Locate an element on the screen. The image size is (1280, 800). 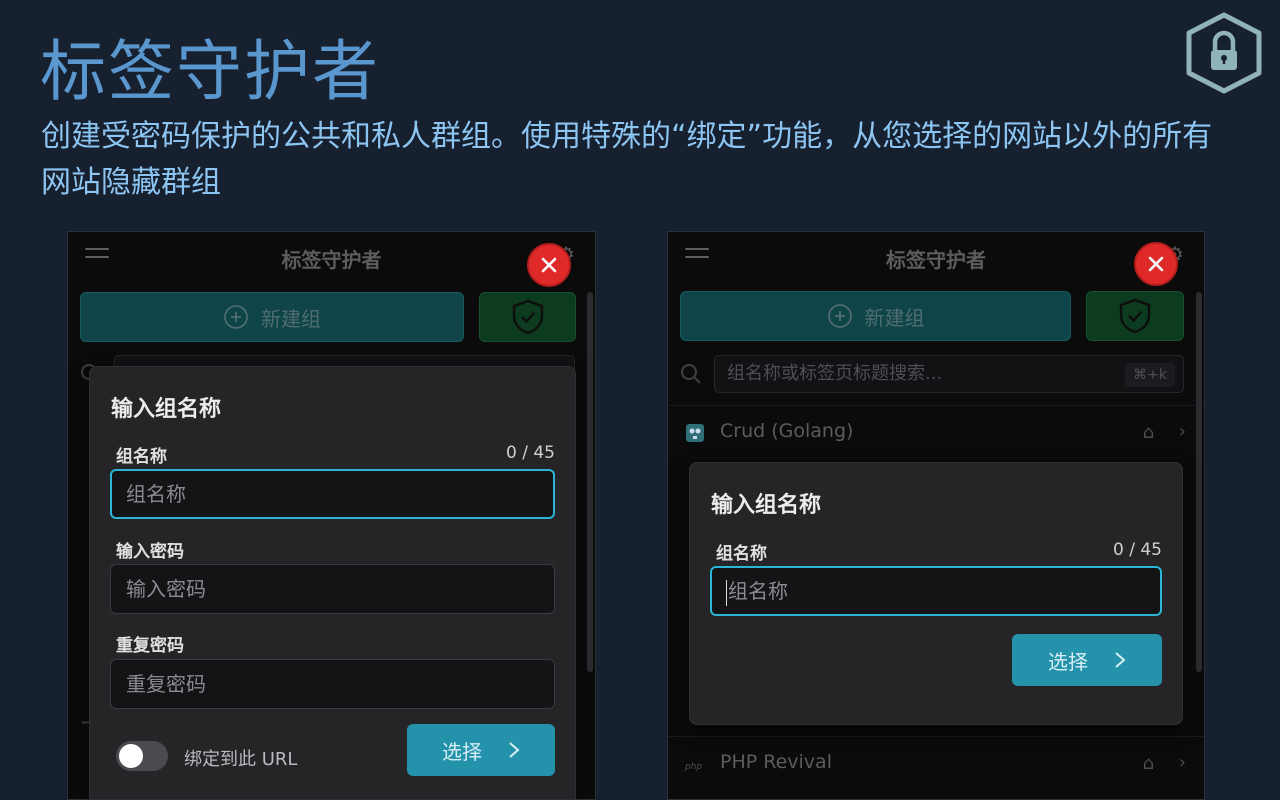
search-shortcut: ⌘+k is located at coordinates (1150, 375).